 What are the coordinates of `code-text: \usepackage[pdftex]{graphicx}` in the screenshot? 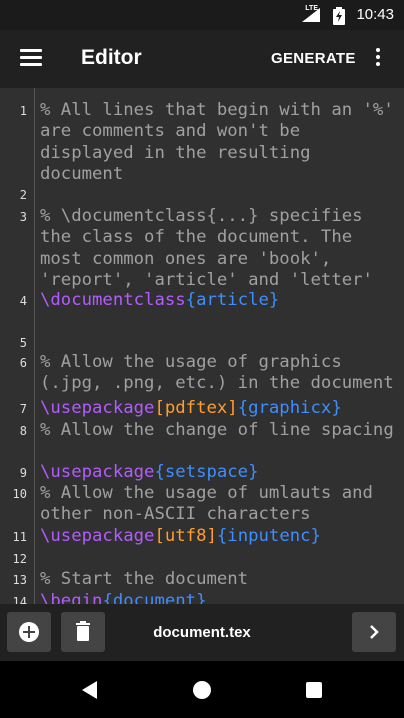 It's located at (220, 408).